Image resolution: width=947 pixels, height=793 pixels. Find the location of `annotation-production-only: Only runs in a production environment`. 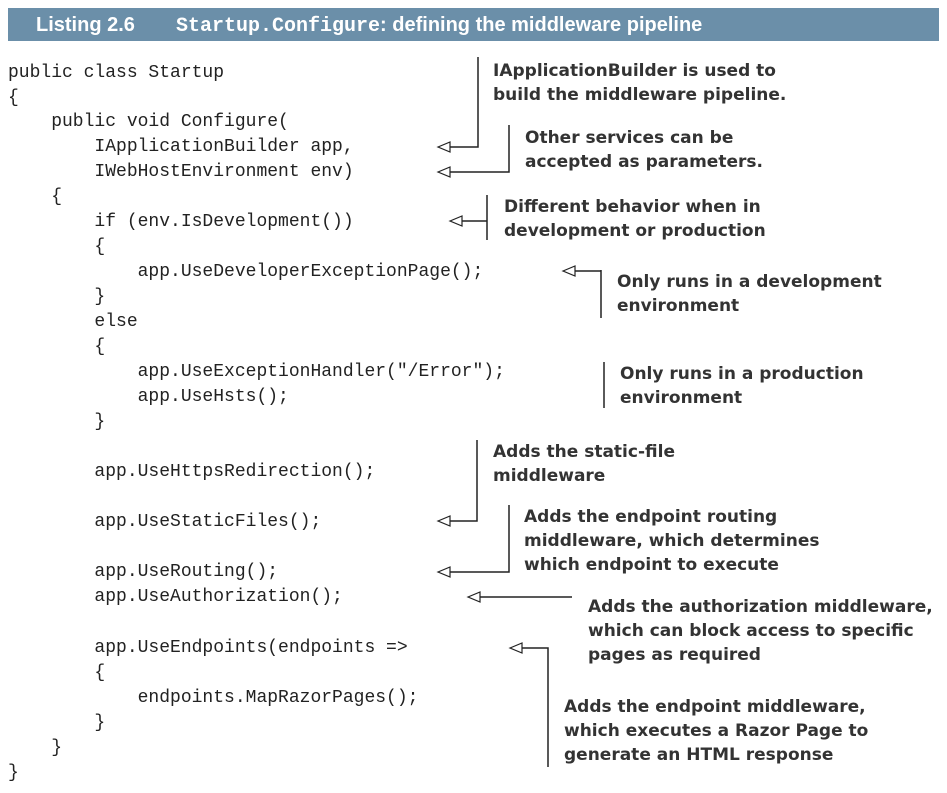

annotation-production-only: Only runs in a production environment is located at coordinates (742, 386).